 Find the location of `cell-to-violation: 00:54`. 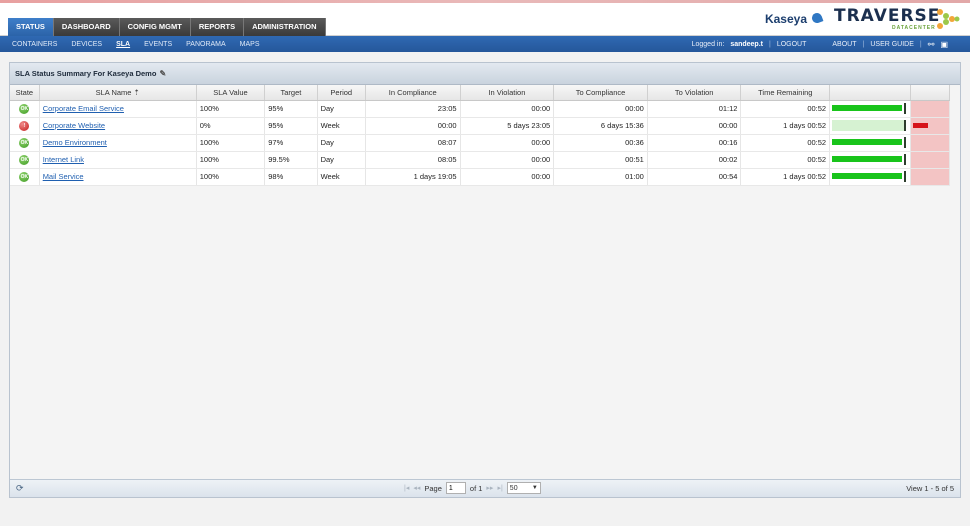

cell-to-violation: 00:54 is located at coordinates (694, 177).